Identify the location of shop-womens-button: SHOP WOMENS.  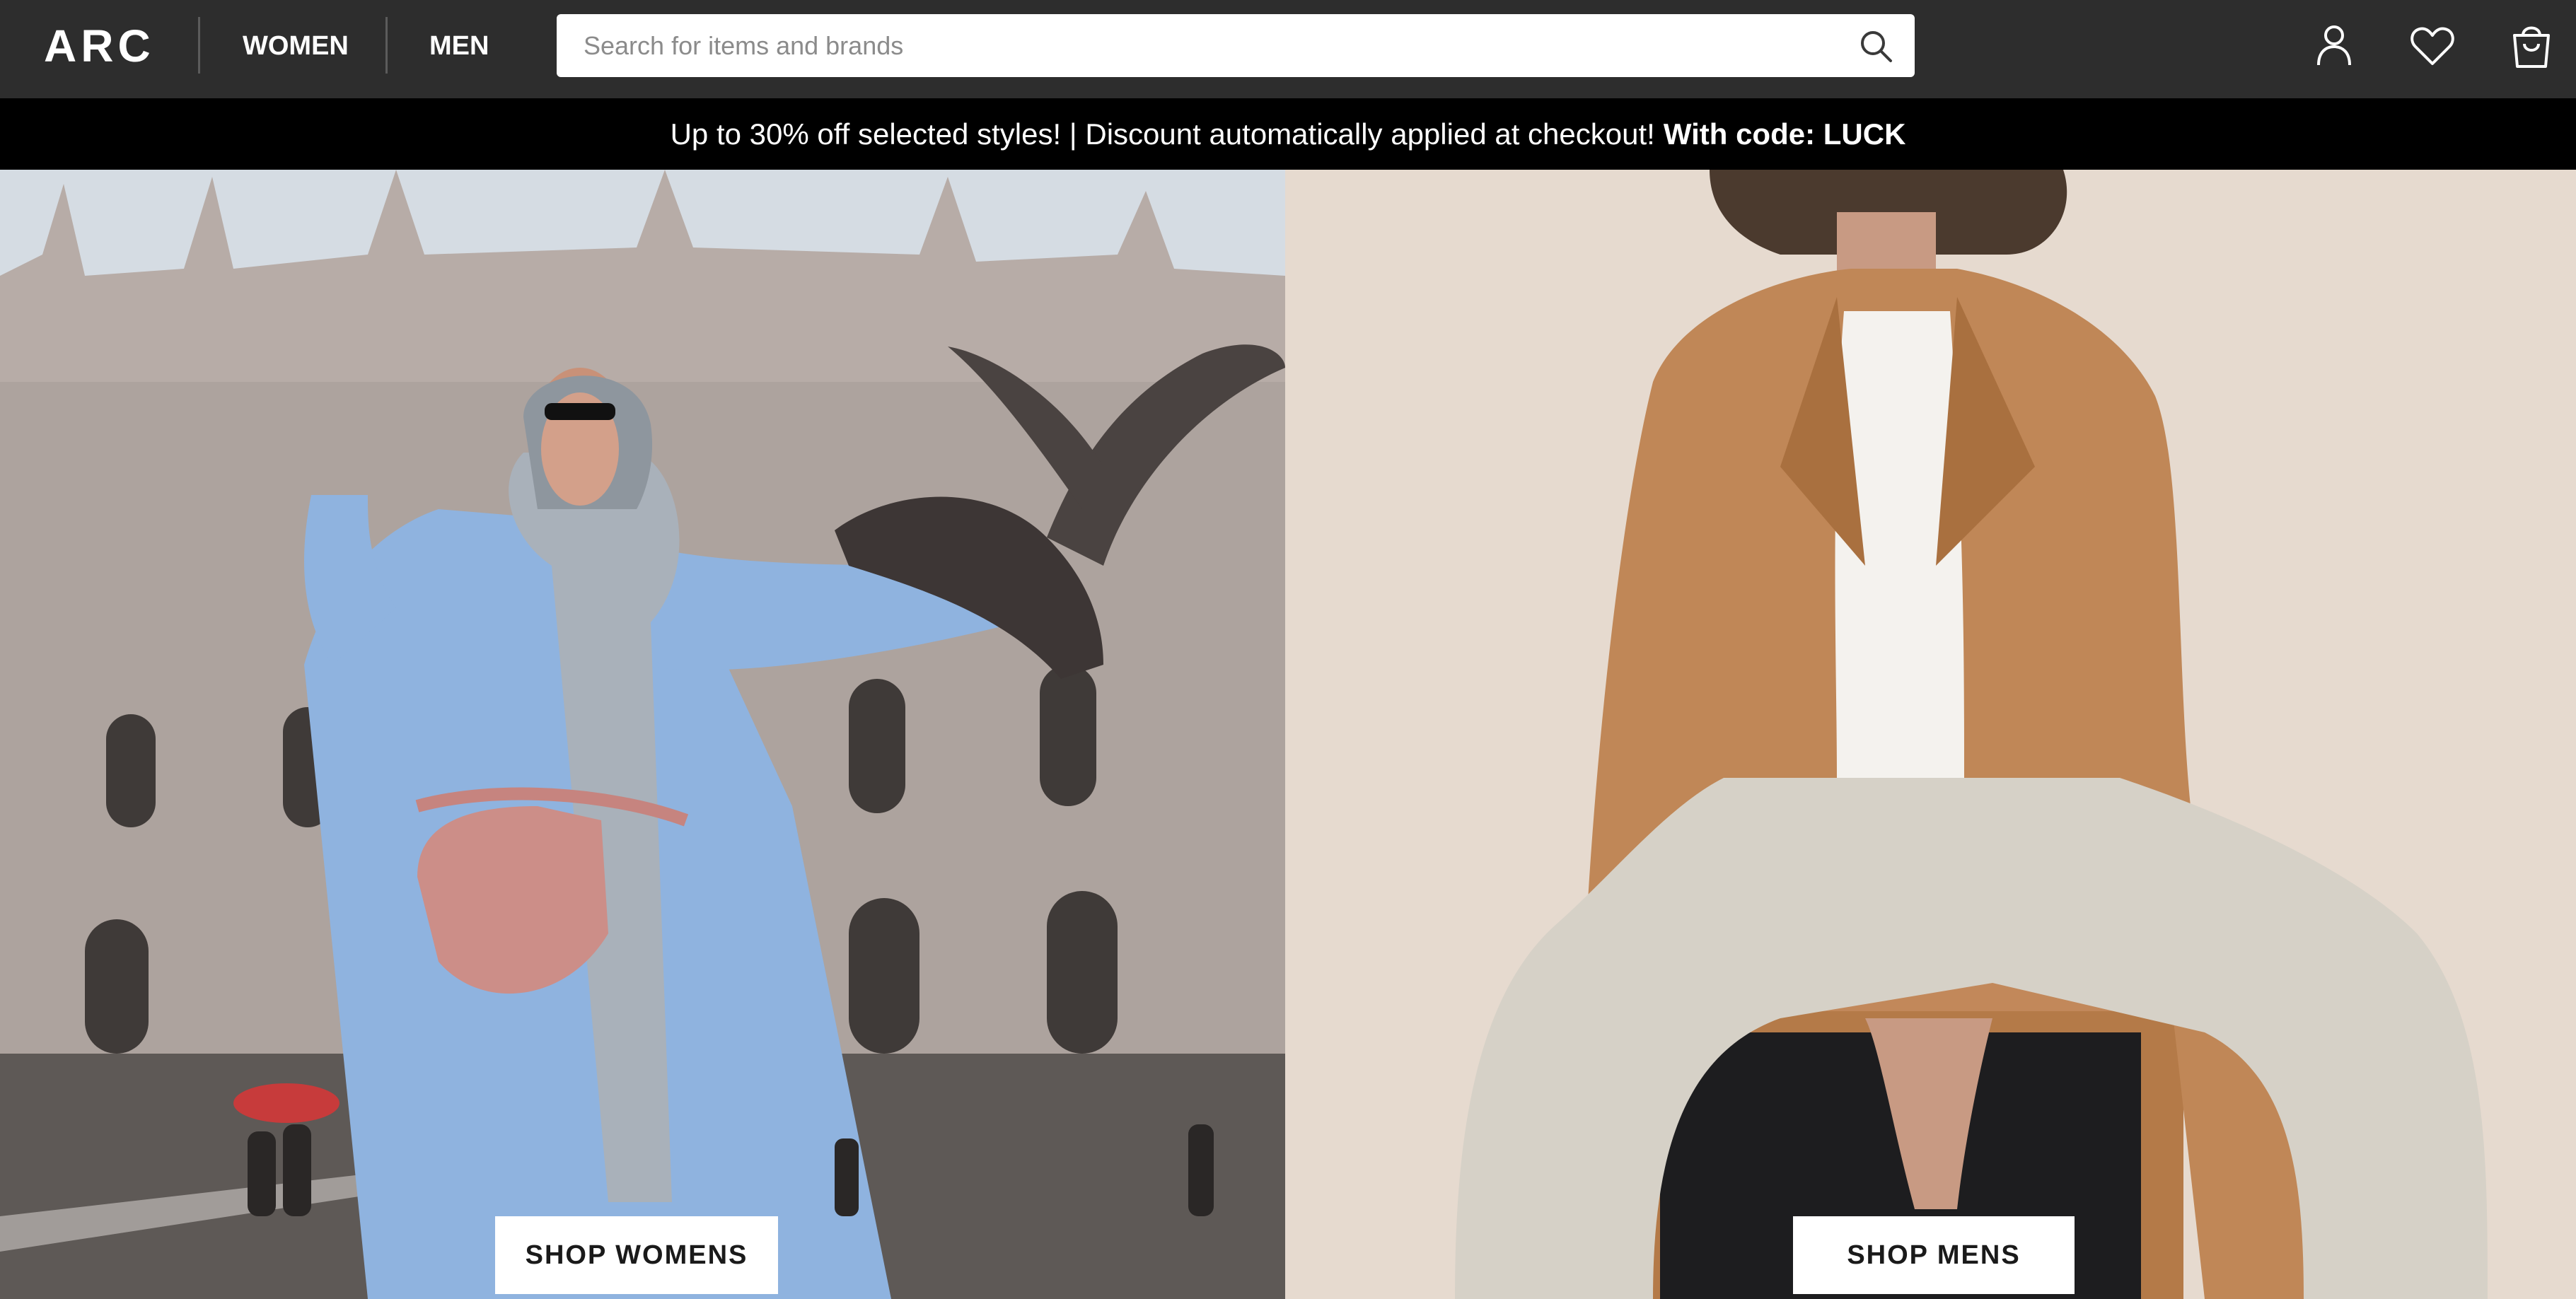
(636, 1255).